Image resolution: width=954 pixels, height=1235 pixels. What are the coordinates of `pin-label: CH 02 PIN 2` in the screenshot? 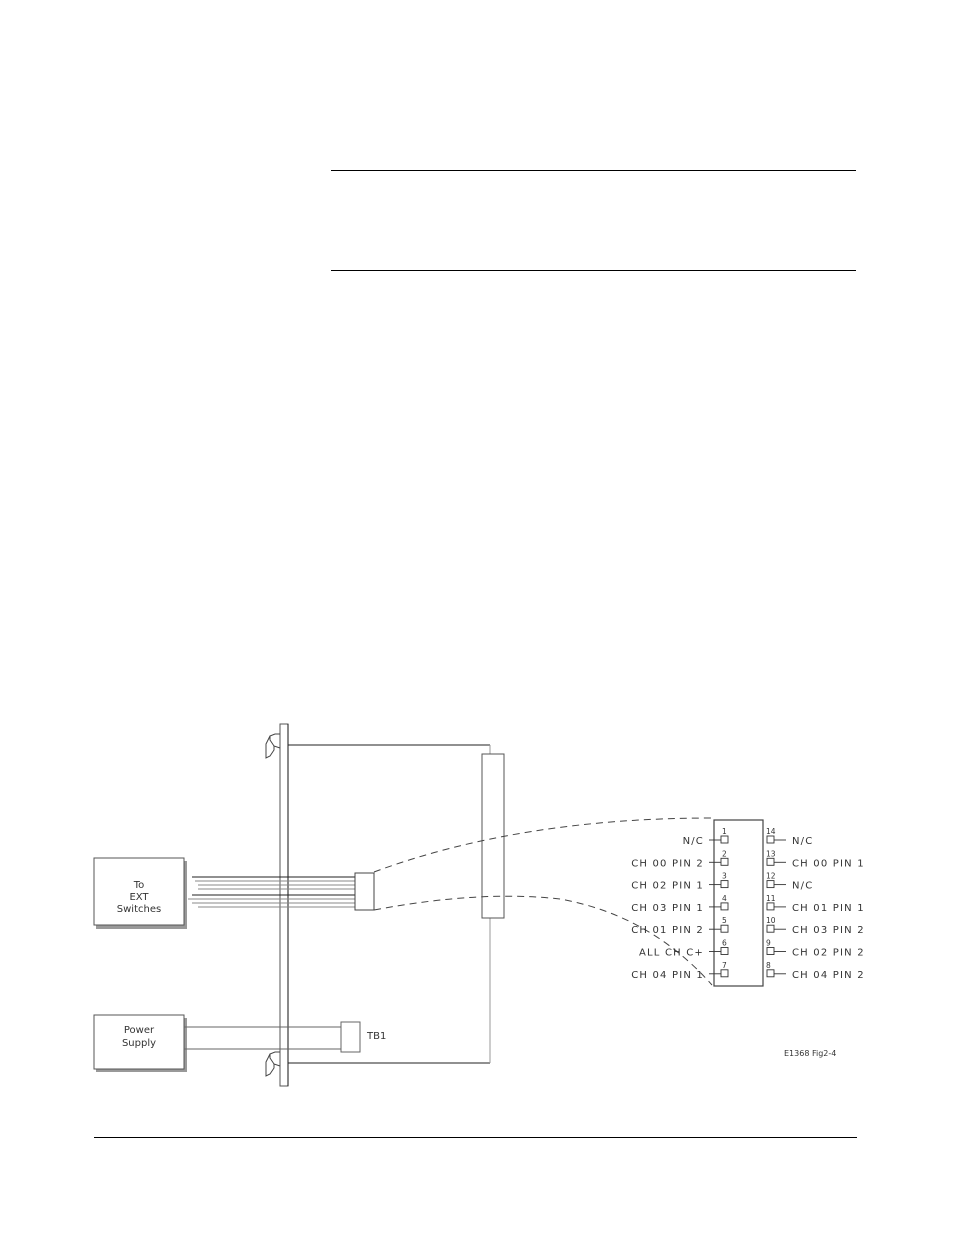 It's located at (828, 953).